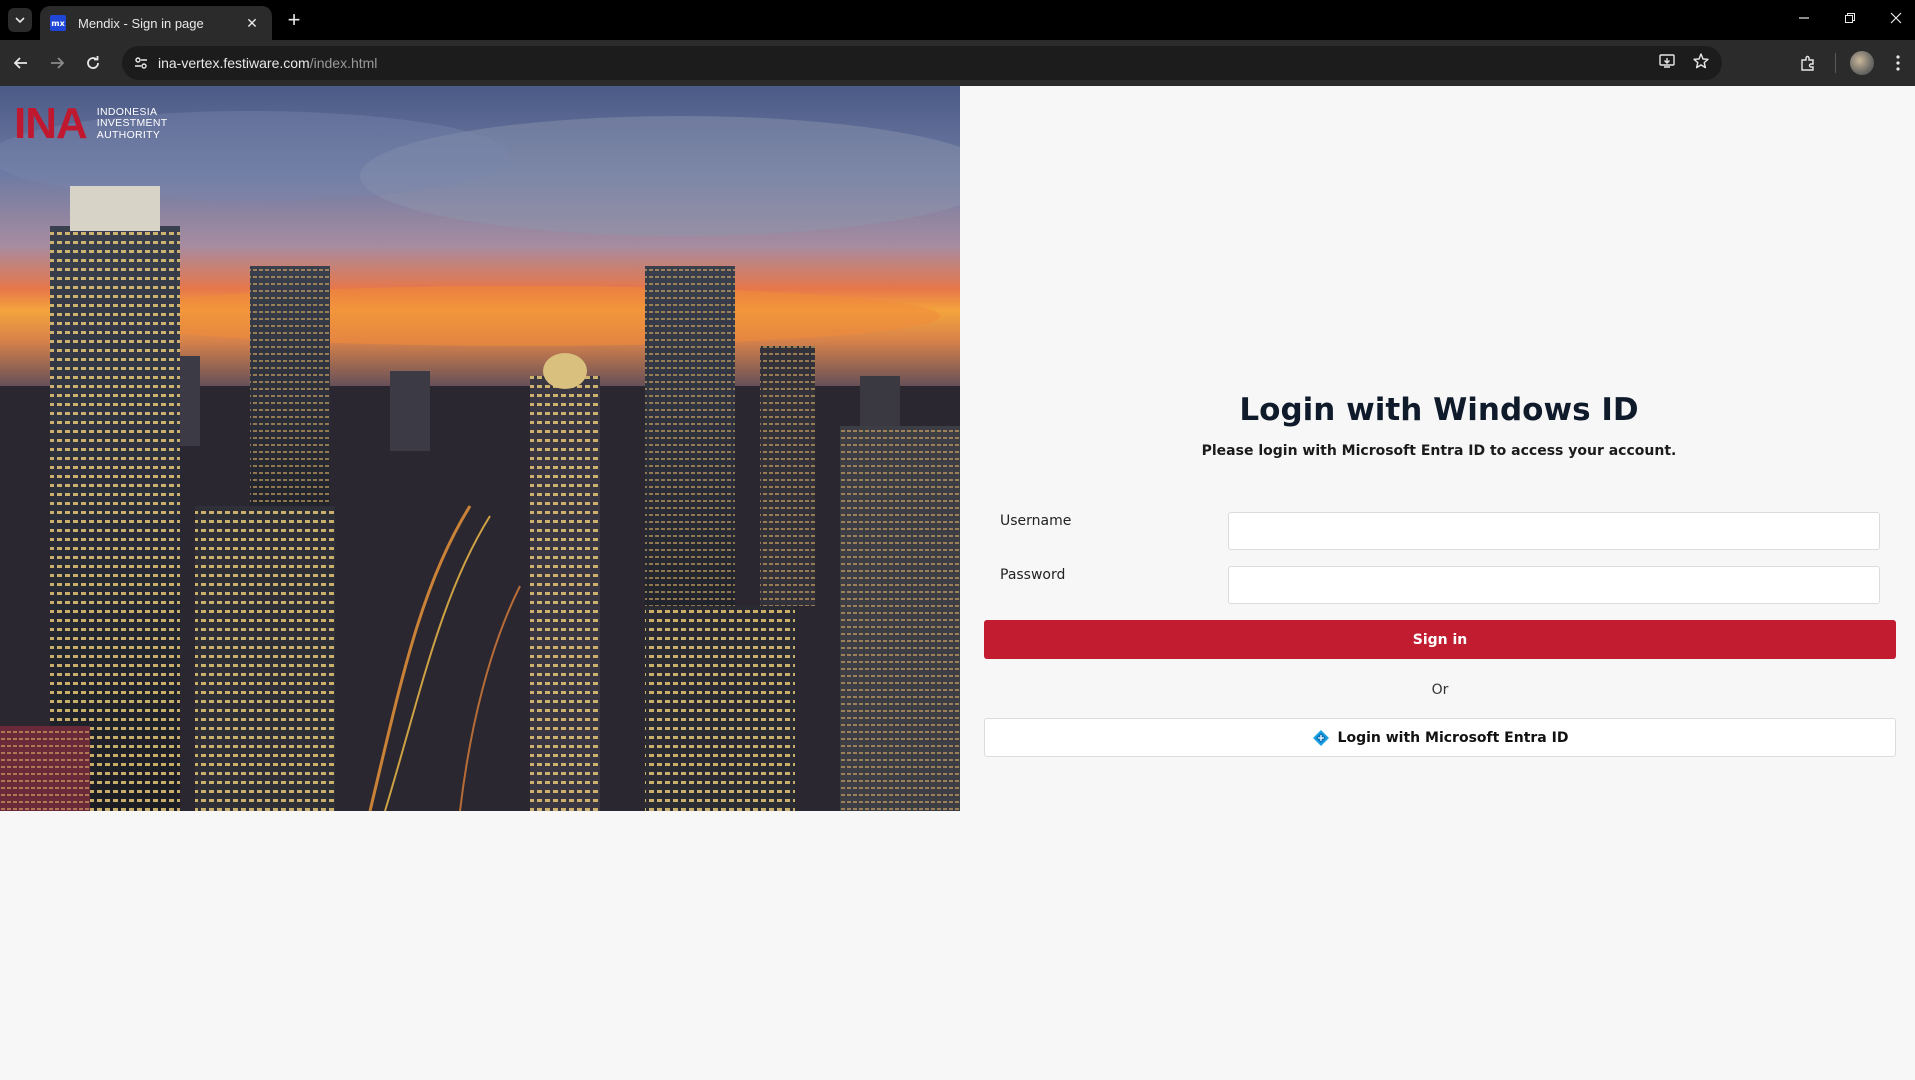  What do you see at coordinates (90, 124) in the screenshot?
I see `ina-logo: INA INDONESIA INVESTMENT AUTHORITY` at bounding box center [90, 124].